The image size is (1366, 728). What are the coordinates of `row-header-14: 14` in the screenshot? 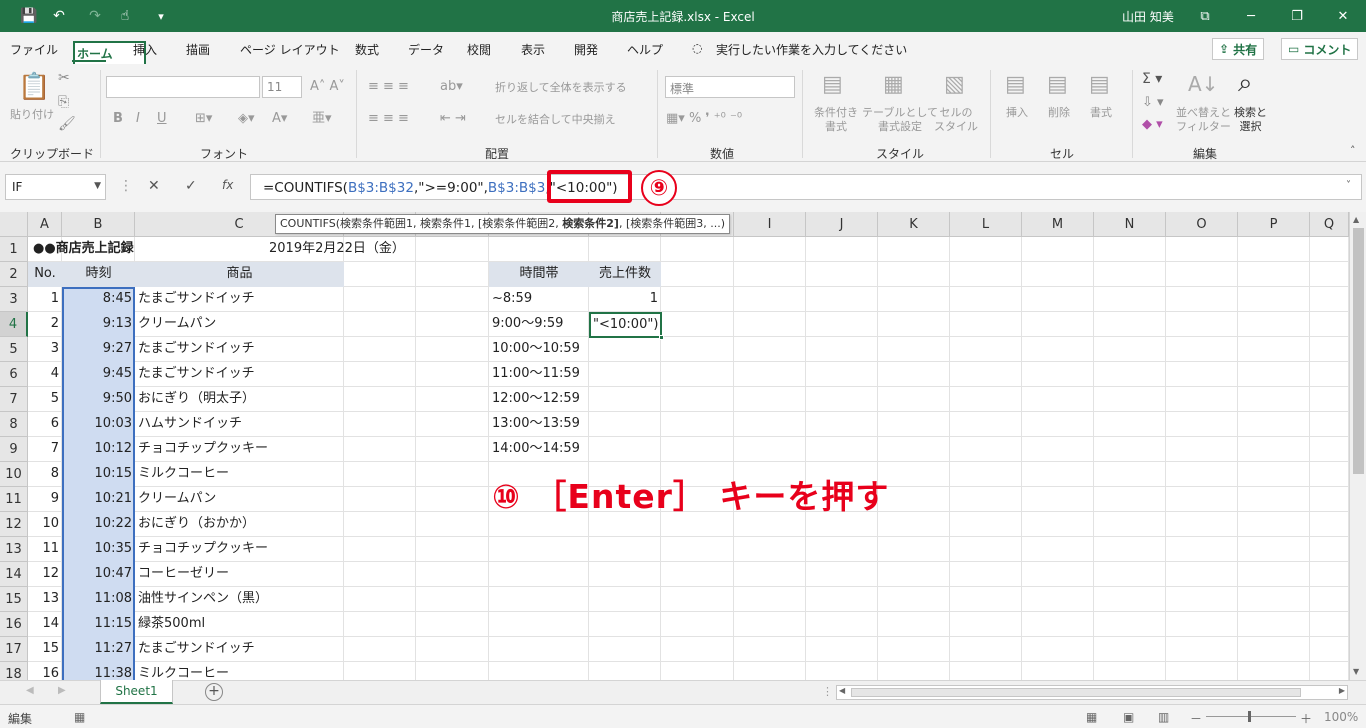 It's located at (14, 574).